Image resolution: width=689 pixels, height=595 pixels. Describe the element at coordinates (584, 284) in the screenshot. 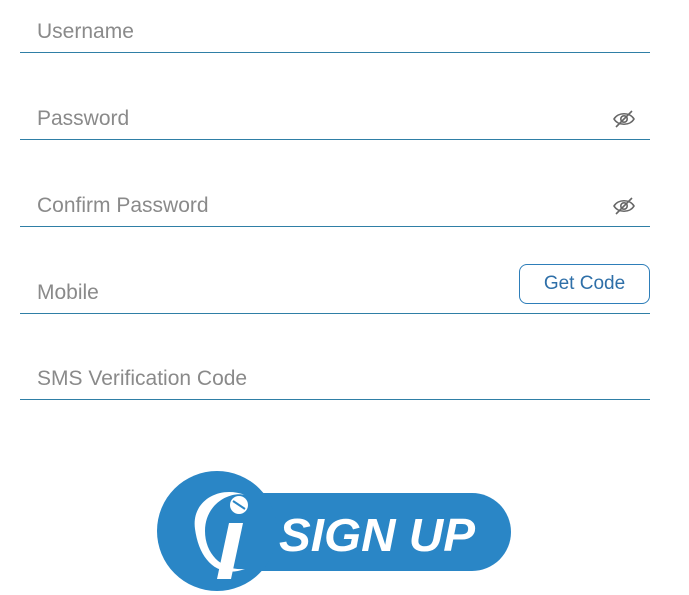

I see `get-code-button: Get Code` at that location.